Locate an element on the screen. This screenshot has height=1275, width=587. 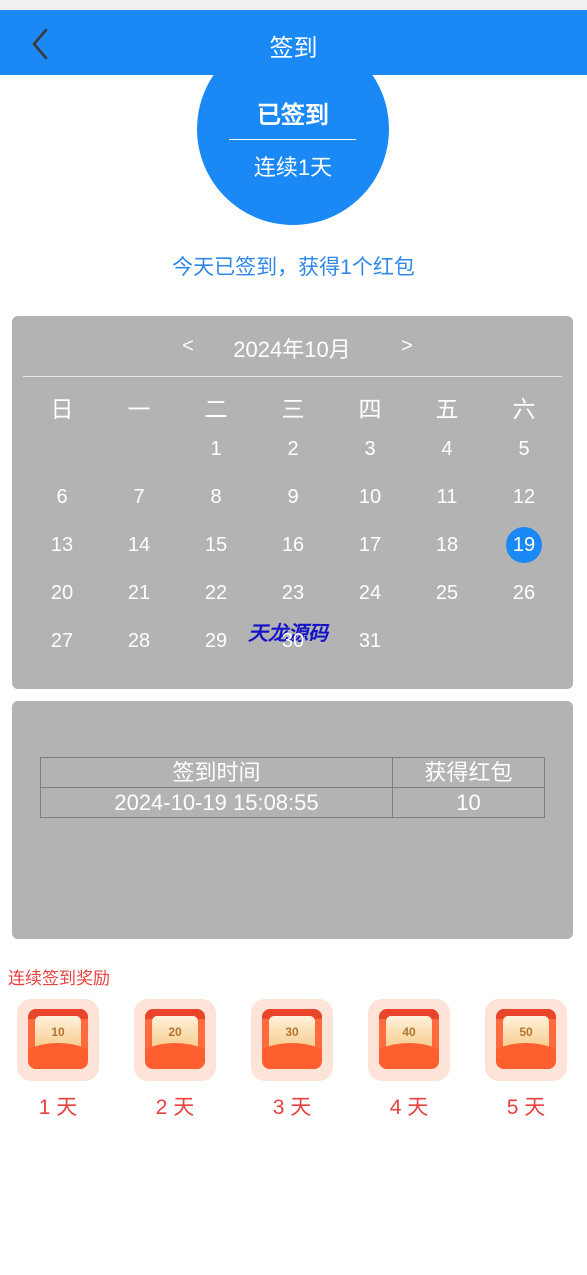
calendar-day: 16 is located at coordinates (293, 545).